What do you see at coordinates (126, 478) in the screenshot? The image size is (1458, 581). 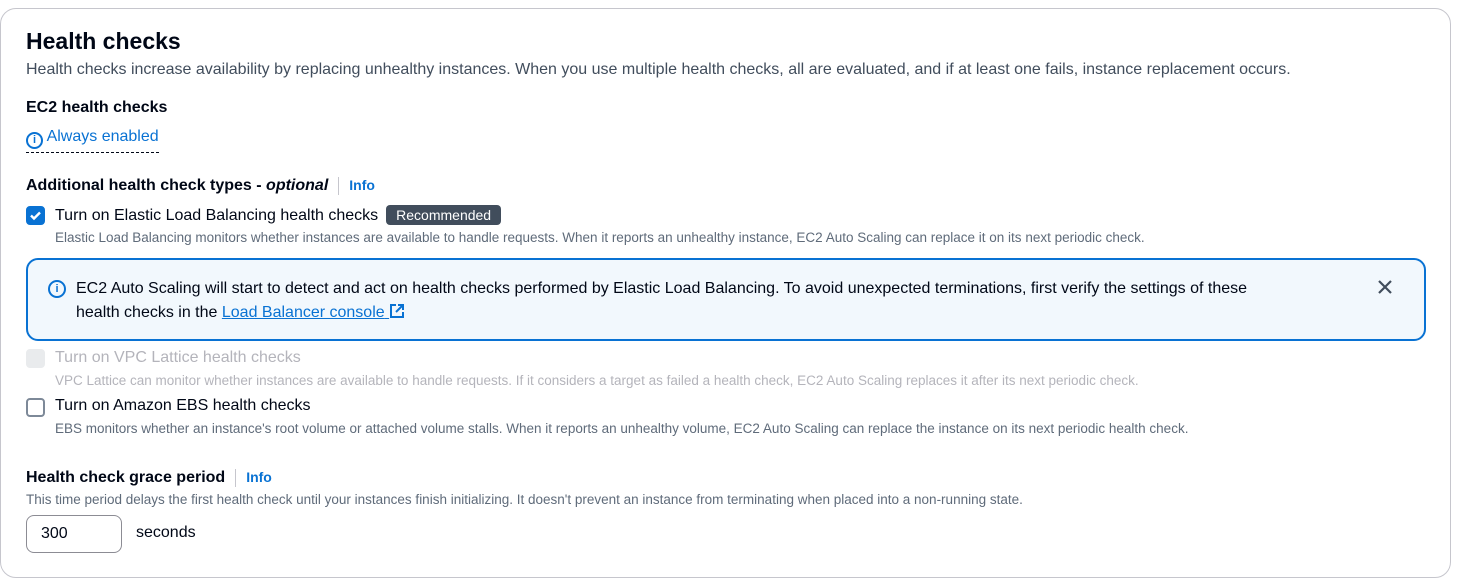 I see `grace-label-text: Health check grace period` at bounding box center [126, 478].